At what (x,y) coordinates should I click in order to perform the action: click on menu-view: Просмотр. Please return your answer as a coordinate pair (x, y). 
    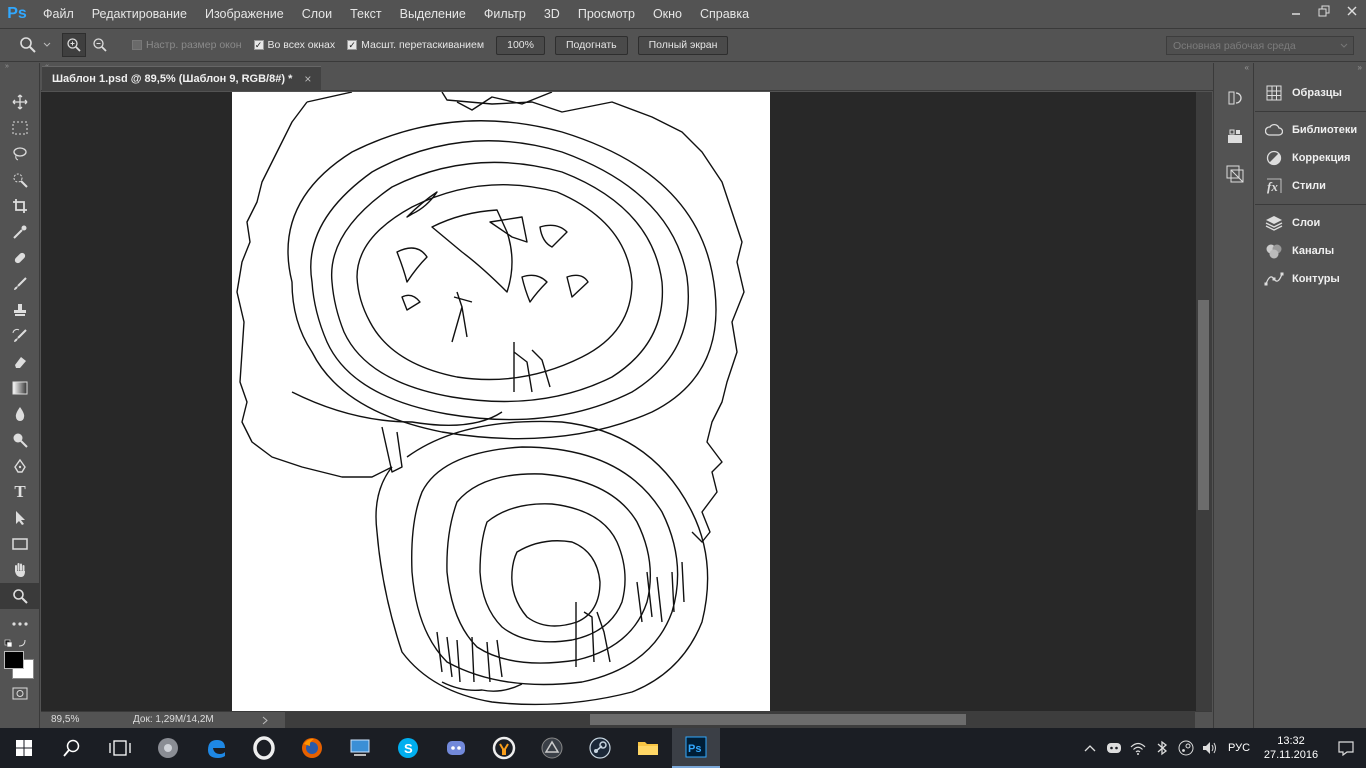
    Looking at the image, I should click on (606, 14).